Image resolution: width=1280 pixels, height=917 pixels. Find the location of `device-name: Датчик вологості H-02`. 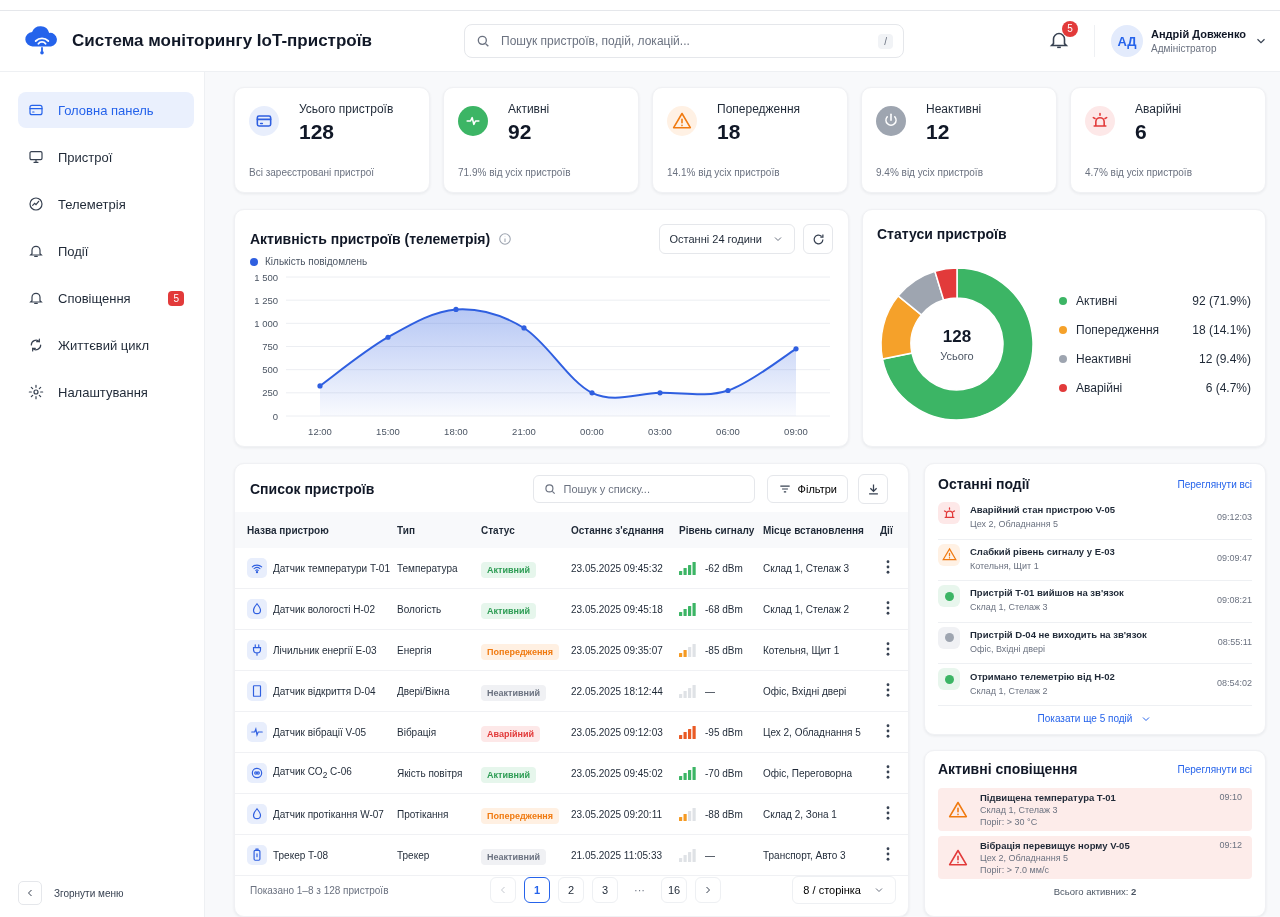

device-name: Датчик вологості H-02 is located at coordinates (324, 609).